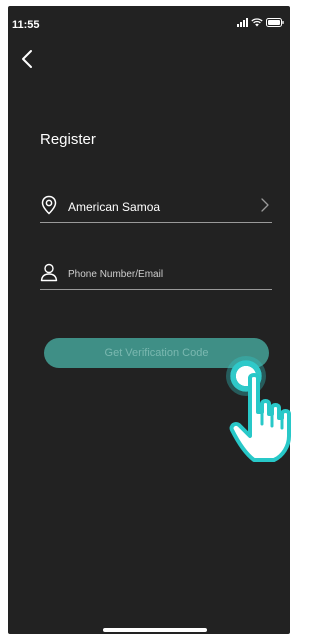 This screenshot has height=636, width=320. Describe the element at coordinates (275, 22) in the screenshot. I see `battery-icon` at that location.